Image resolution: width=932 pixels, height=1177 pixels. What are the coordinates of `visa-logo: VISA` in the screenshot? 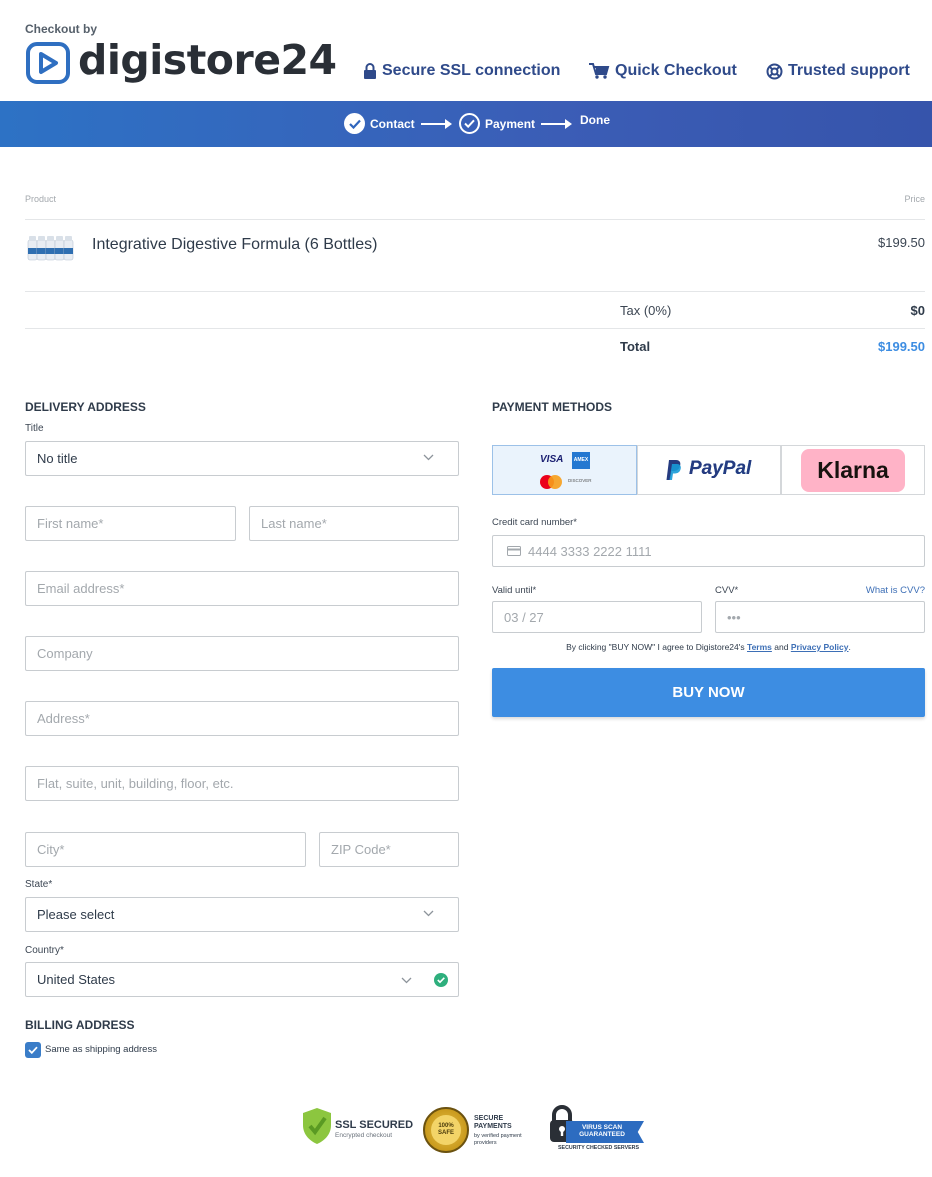 It's located at (552, 459).